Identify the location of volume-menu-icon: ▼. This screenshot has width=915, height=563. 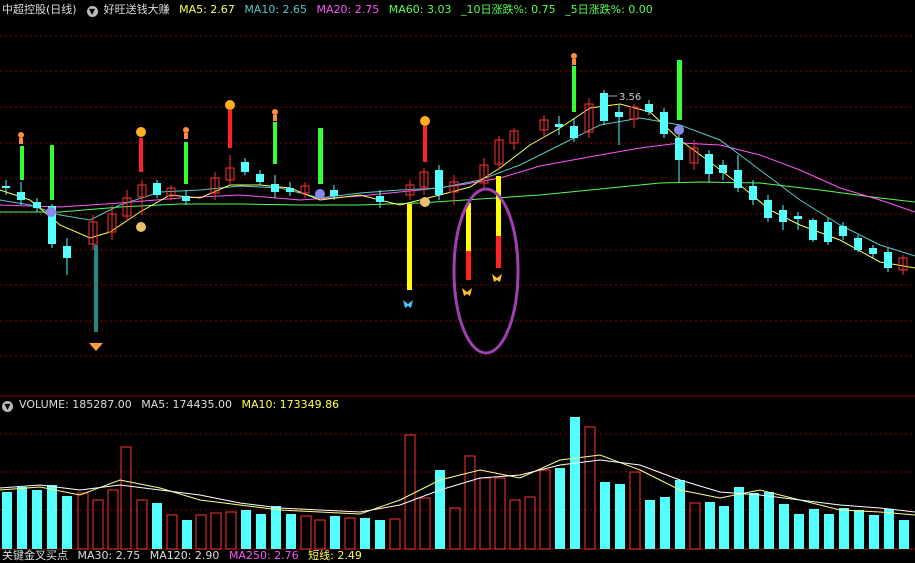
(7, 406).